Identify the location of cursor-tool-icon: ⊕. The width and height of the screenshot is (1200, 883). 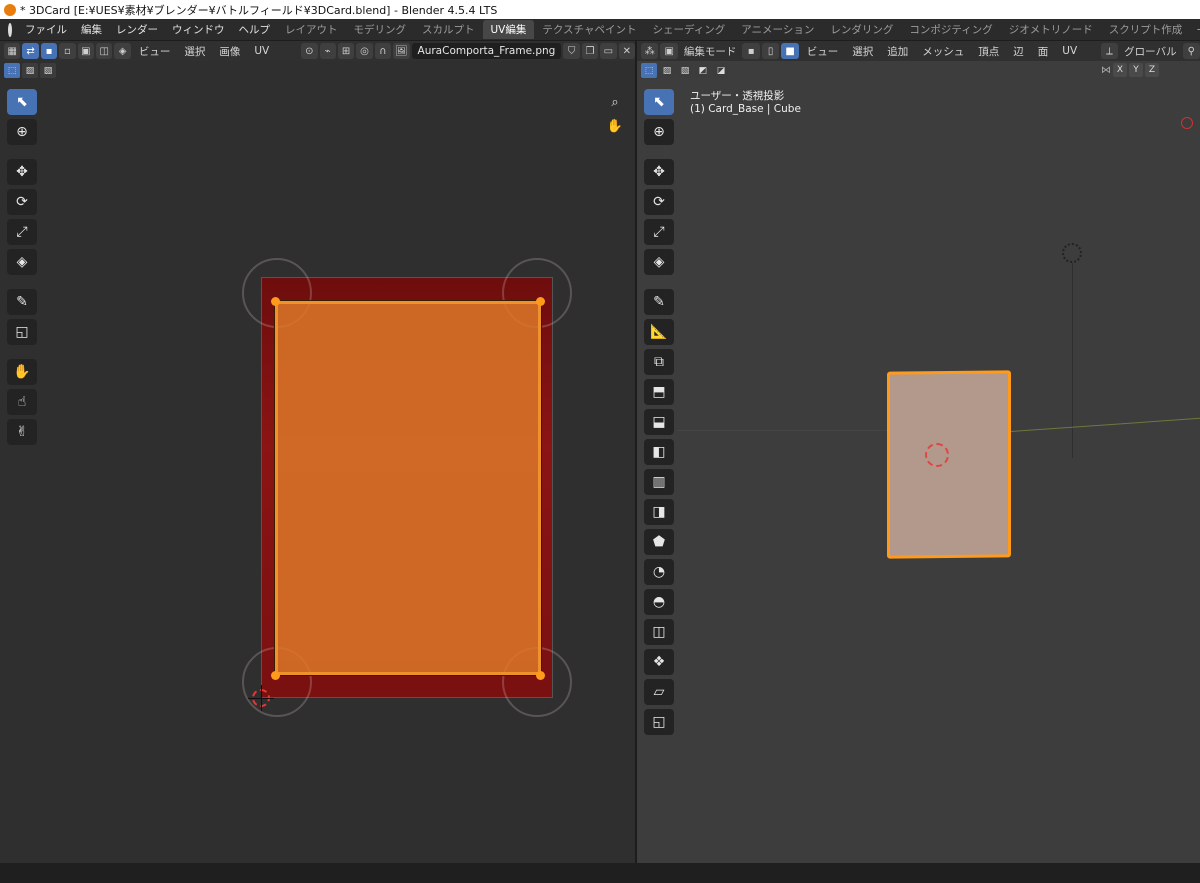
(22, 132).